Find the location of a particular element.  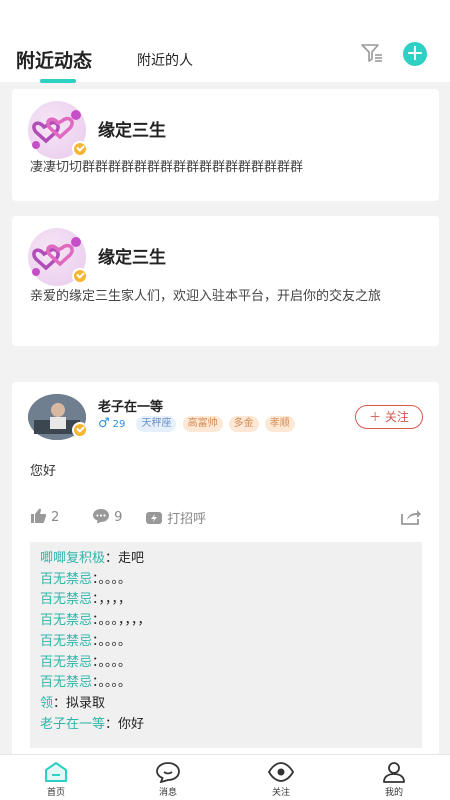

male-icon: ♂ is located at coordinates (104, 423).